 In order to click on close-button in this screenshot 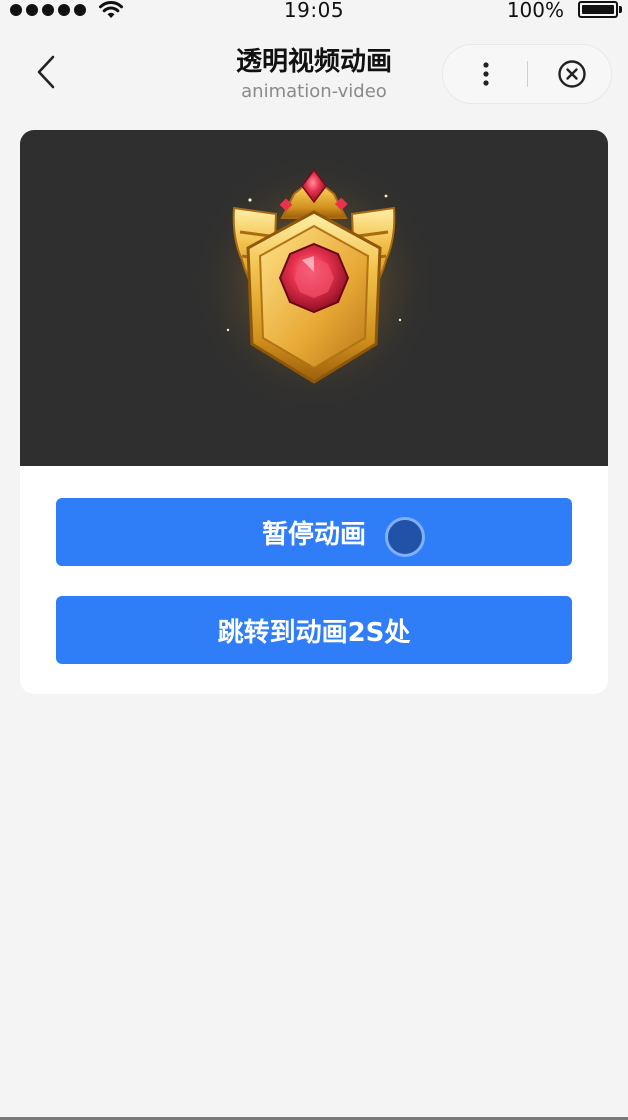, I will do `click(572, 74)`.